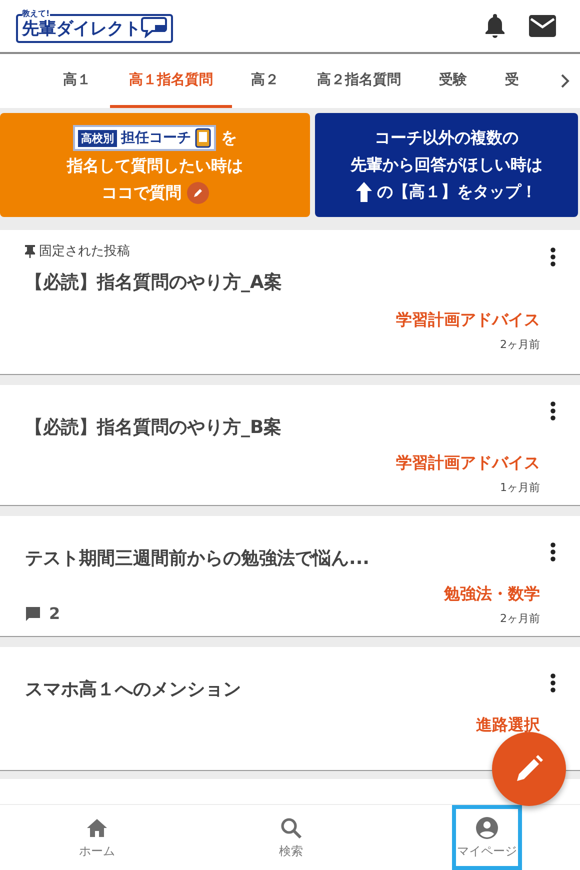 Image resolution: width=580 pixels, height=870 pixels. Describe the element at coordinates (77, 81) in the screenshot. I see `tab: 高１` at that location.